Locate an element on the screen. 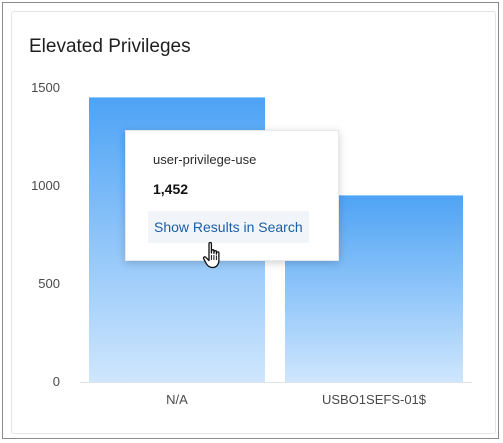 This screenshot has width=503, height=443. y-tick-label: 500 is located at coordinates (49, 283).